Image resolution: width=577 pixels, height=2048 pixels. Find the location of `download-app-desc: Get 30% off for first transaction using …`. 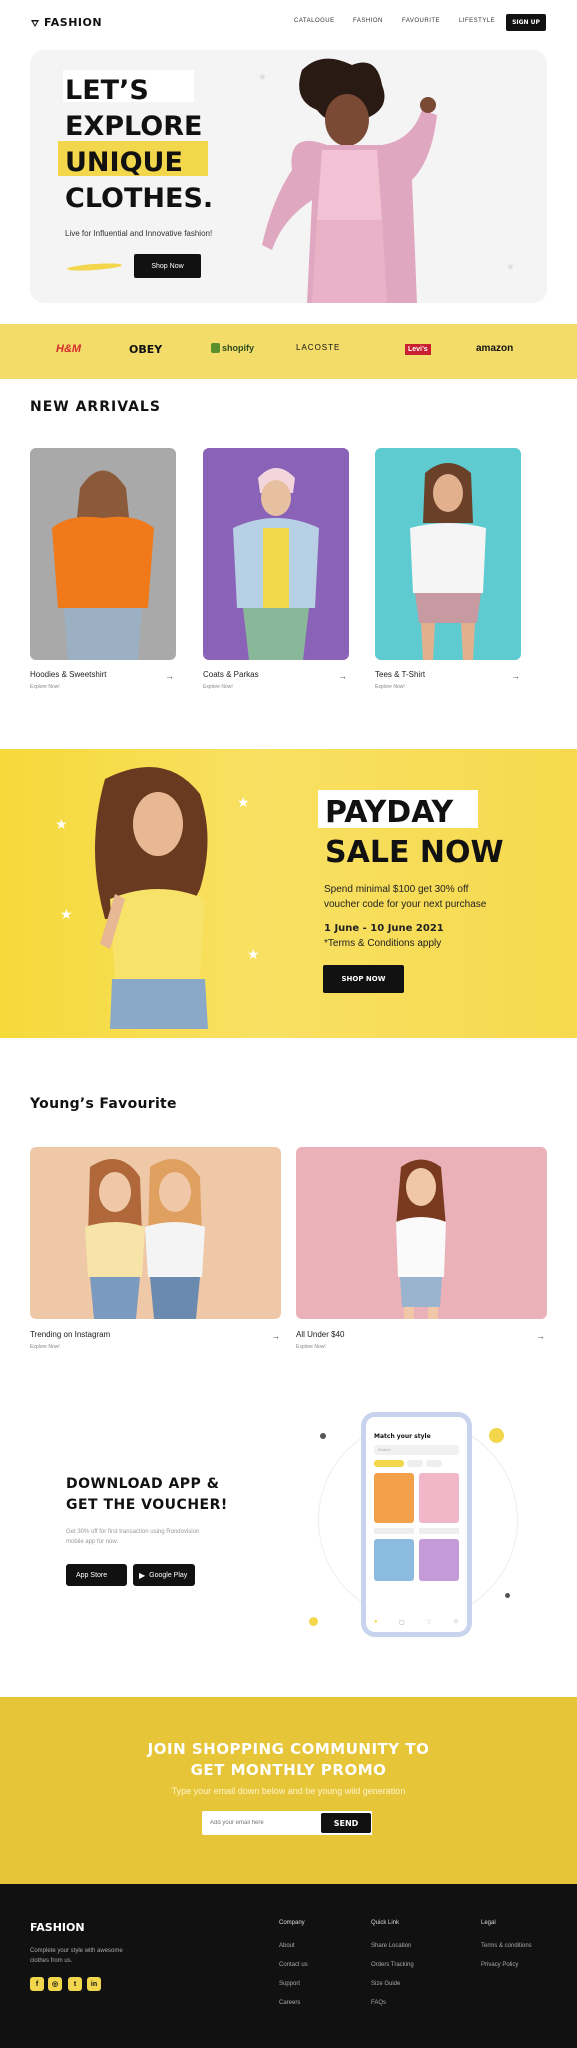

download-app-desc: Get 30% off for first transaction using … is located at coordinates (133, 1537).